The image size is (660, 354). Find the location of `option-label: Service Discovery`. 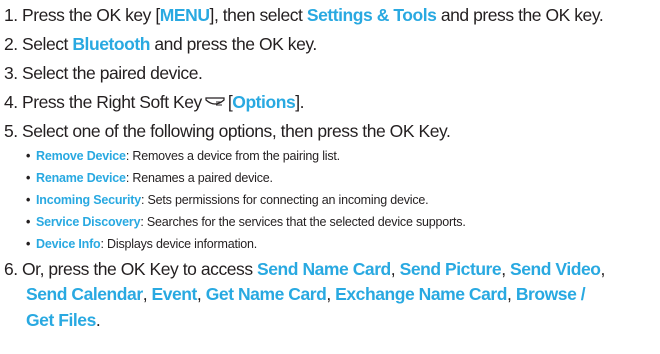

option-label: Service Discovery is located at coordinates (88, 222).